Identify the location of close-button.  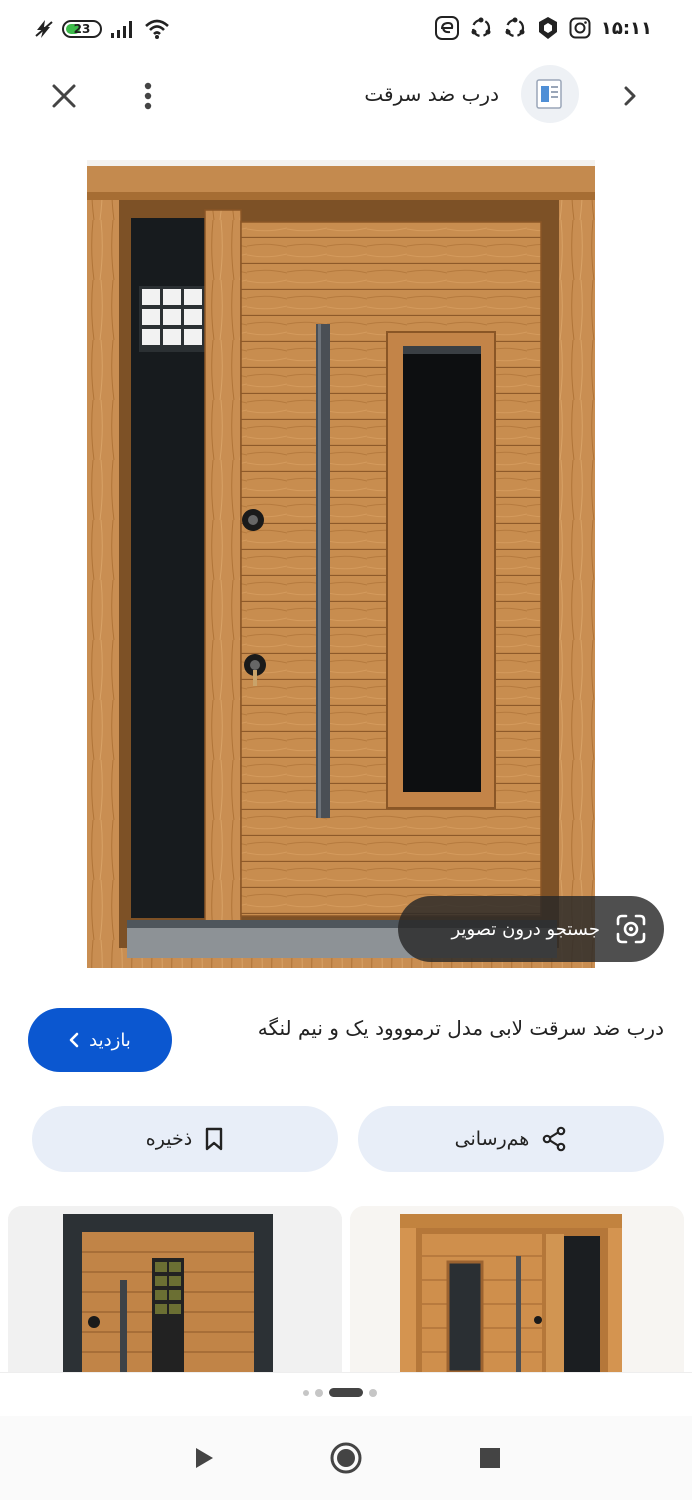
(64, 96).